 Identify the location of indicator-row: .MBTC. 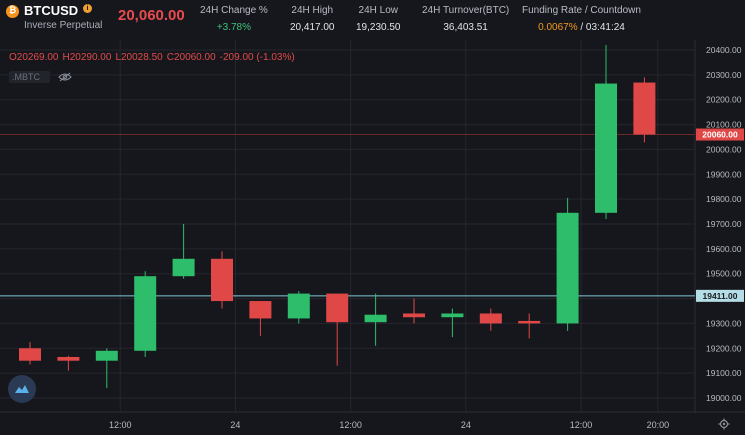
(40, 77).